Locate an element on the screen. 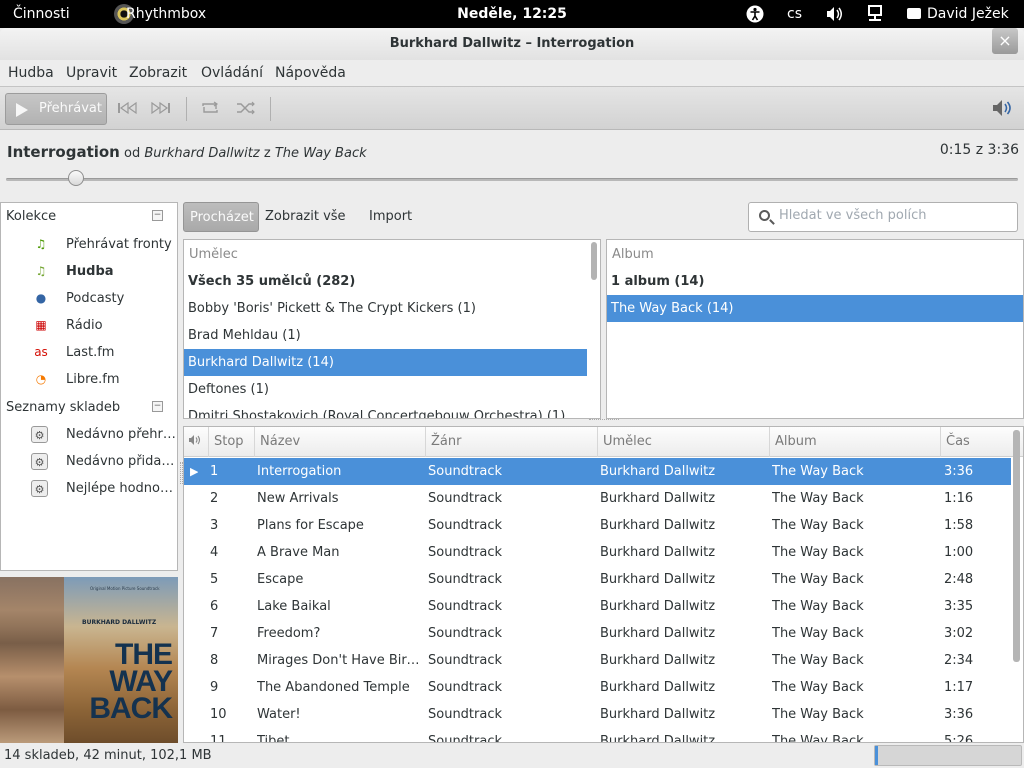 This screenshot has height=768, width=1024. column-header-duration: Čas is located at coordinates (975, 442).